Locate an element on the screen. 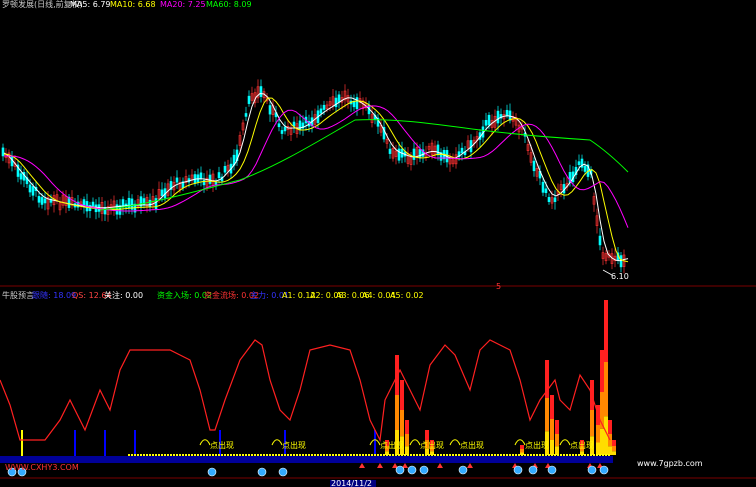 The image size is (756, 487). ma5-label: MA5: 6.79 is located at coordinates (90, 4).